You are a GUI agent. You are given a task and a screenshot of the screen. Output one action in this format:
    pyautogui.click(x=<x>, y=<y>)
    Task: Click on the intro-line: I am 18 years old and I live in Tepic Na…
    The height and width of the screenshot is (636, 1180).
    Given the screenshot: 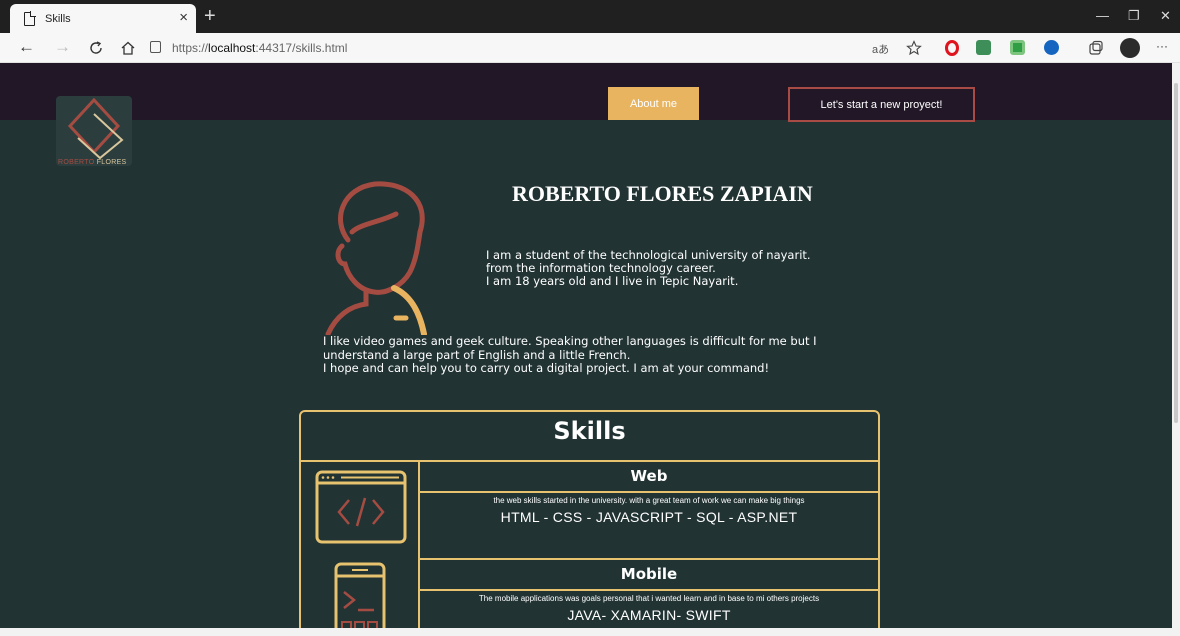 What is the action you would take?
    pyautogui.click(x=612, y=281)
    